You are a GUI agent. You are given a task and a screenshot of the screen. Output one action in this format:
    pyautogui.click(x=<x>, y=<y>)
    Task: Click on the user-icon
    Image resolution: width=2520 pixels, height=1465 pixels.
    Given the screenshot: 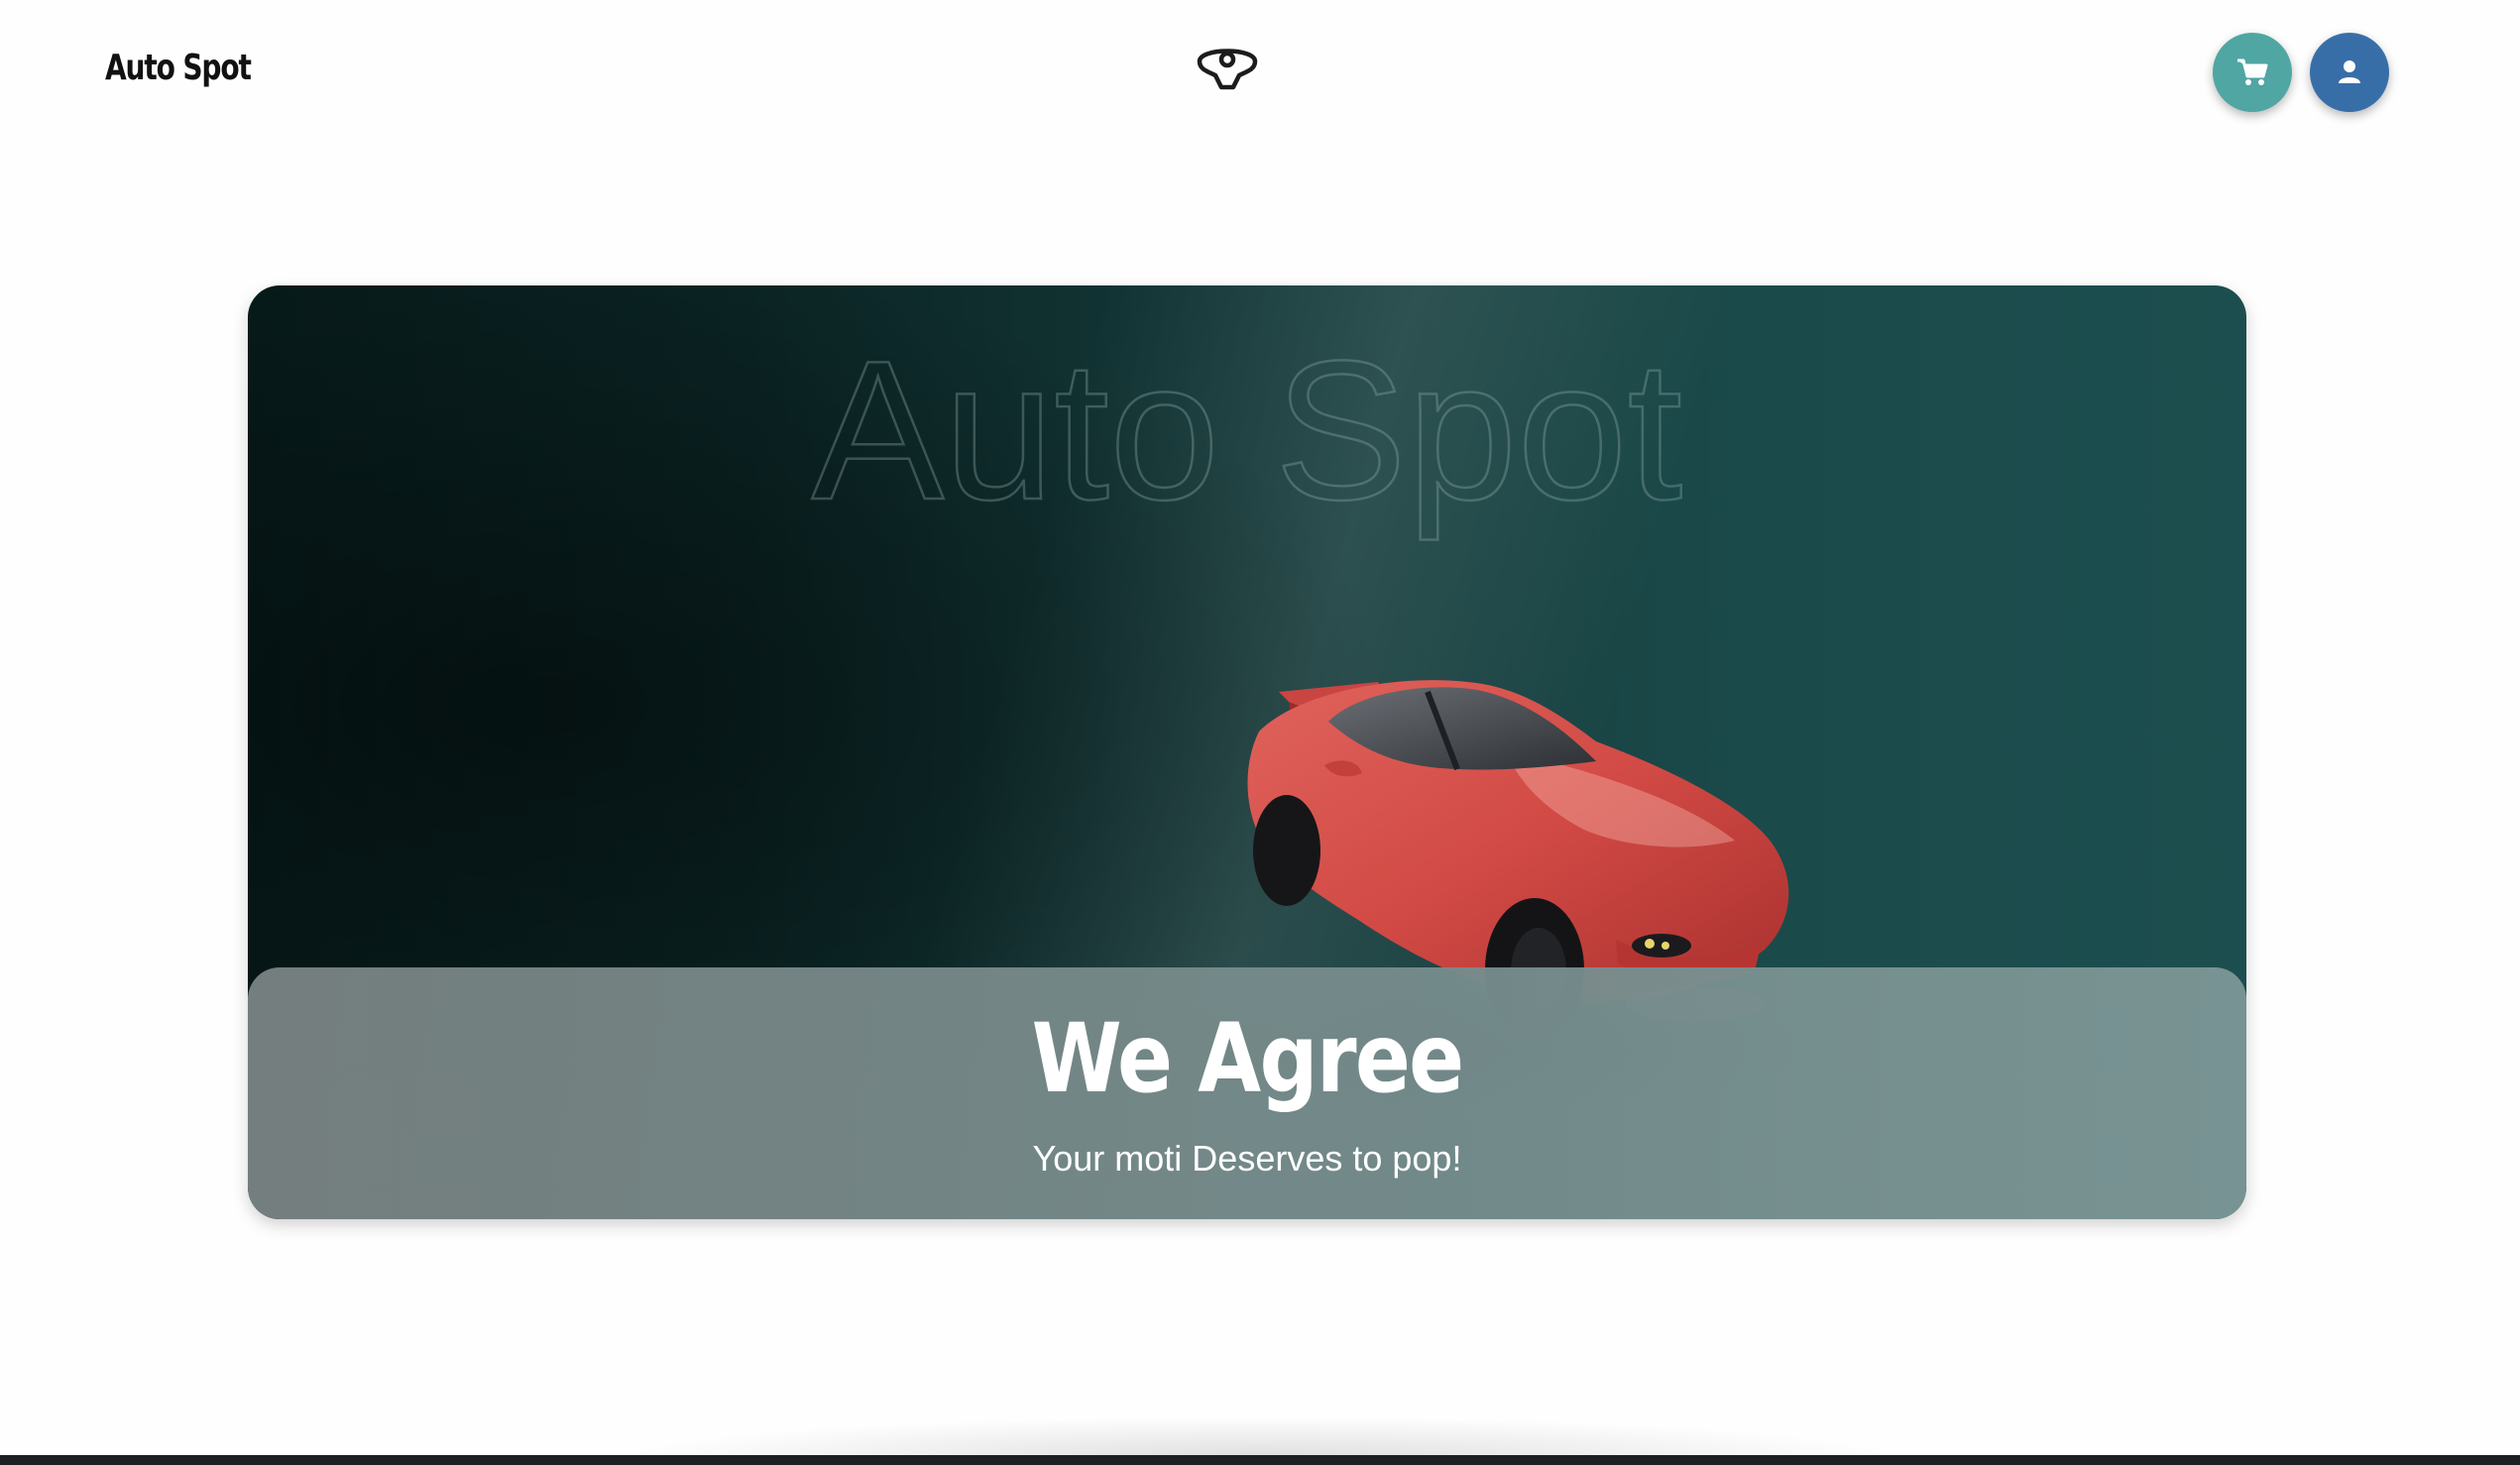 What is the action you would take?
    pyautogui.click(x=2349, y=71)
    